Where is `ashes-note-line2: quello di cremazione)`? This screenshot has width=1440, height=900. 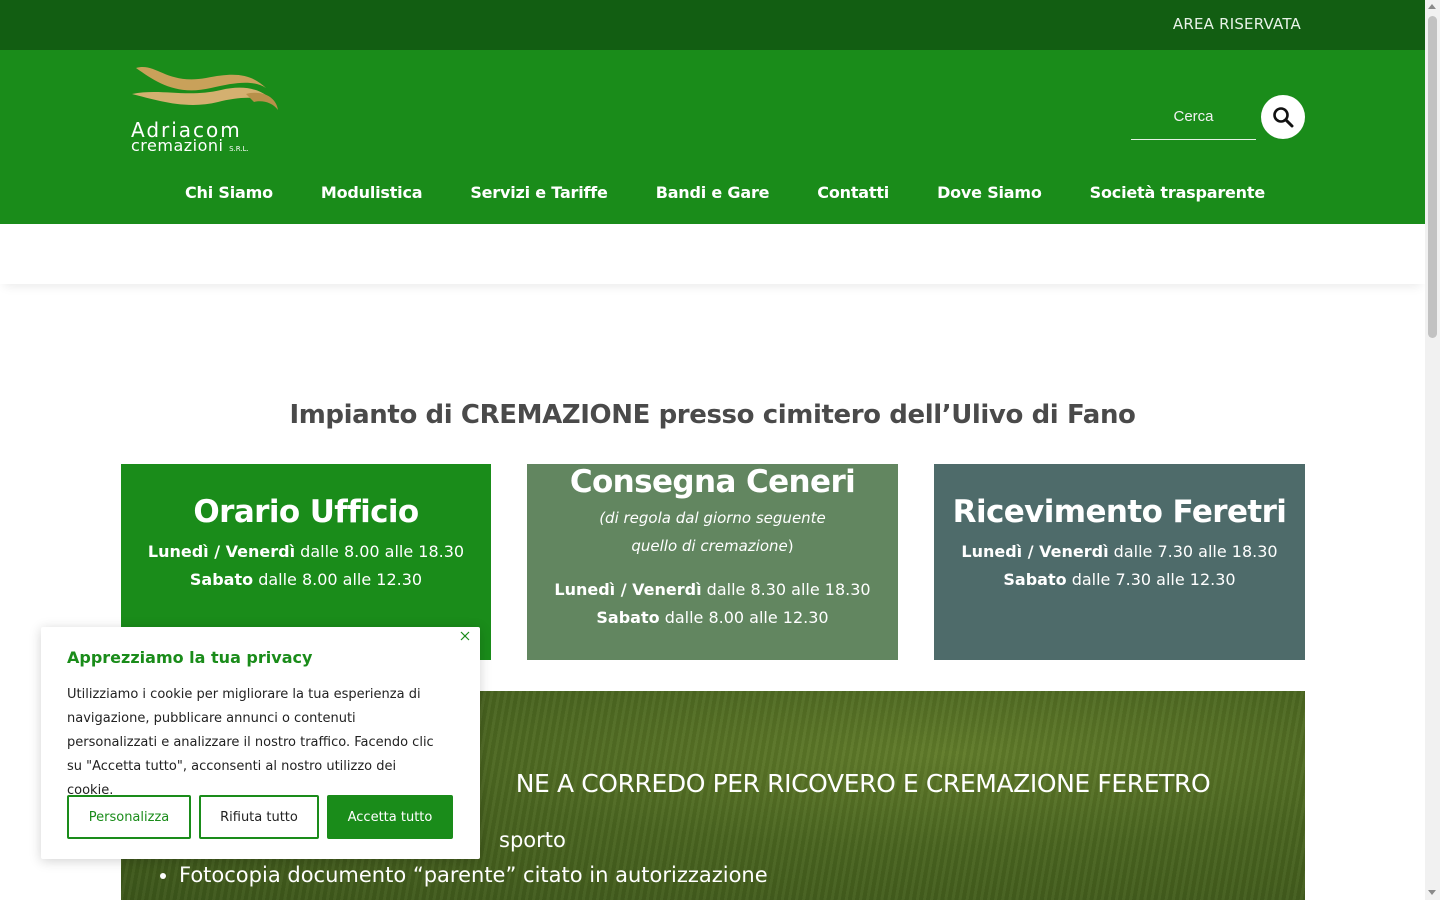
ashes-note-line2: quello di cremazione) is located at coordinates (712, 546).